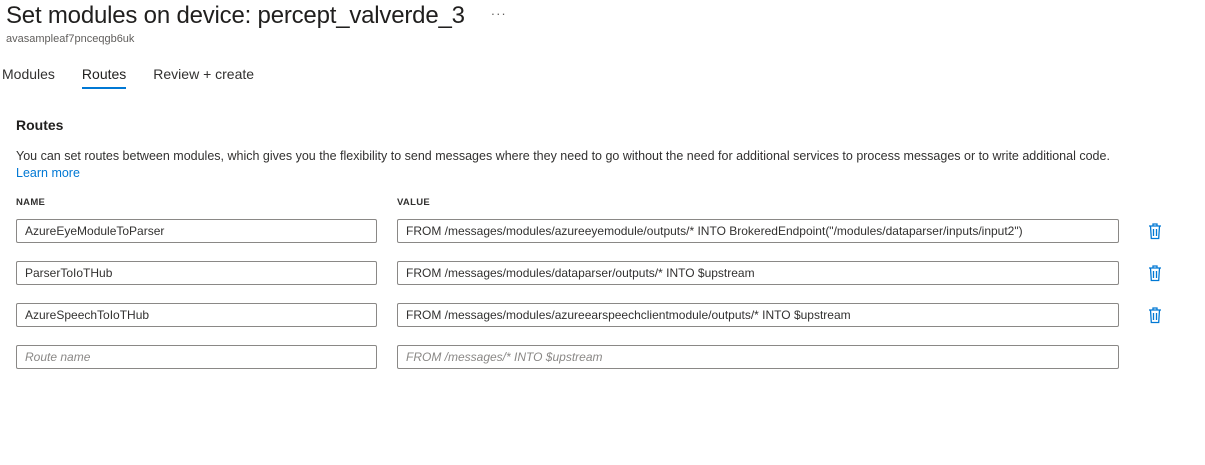 This screenshot has height=465, width=1205. I want to click on new-route-row, so click(596, 357).